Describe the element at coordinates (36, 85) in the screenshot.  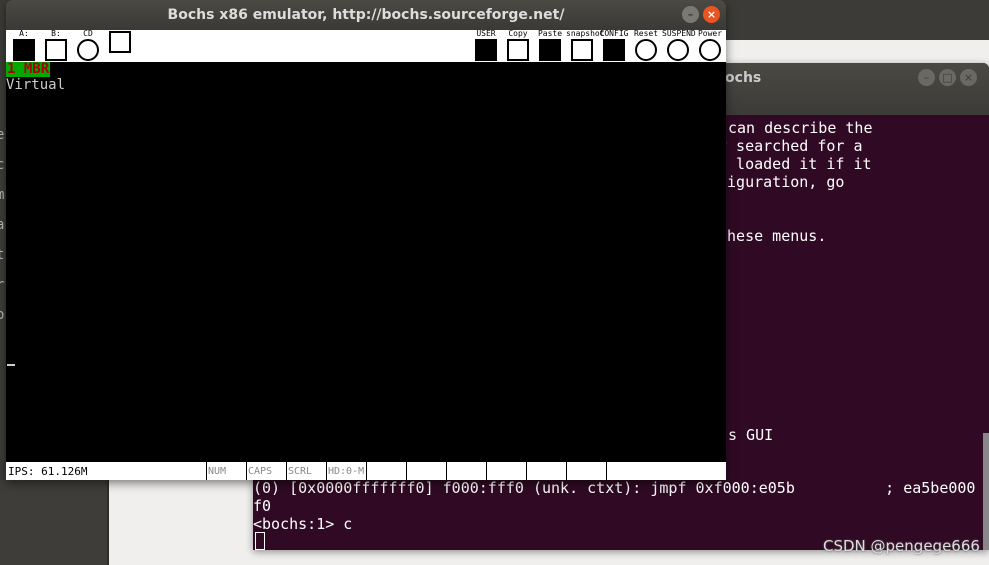
I see `virtual-text: Virtual` at that location.